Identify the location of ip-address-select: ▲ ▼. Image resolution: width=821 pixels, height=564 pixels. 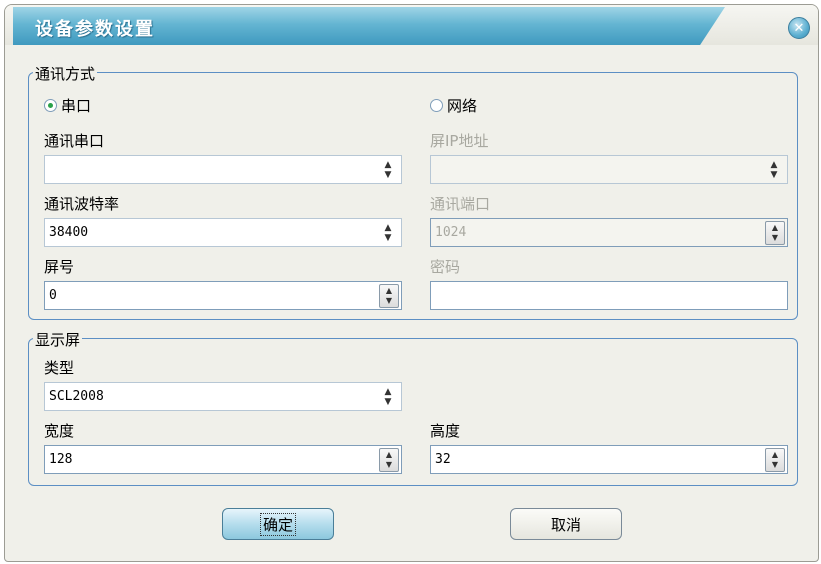
(609, 169).